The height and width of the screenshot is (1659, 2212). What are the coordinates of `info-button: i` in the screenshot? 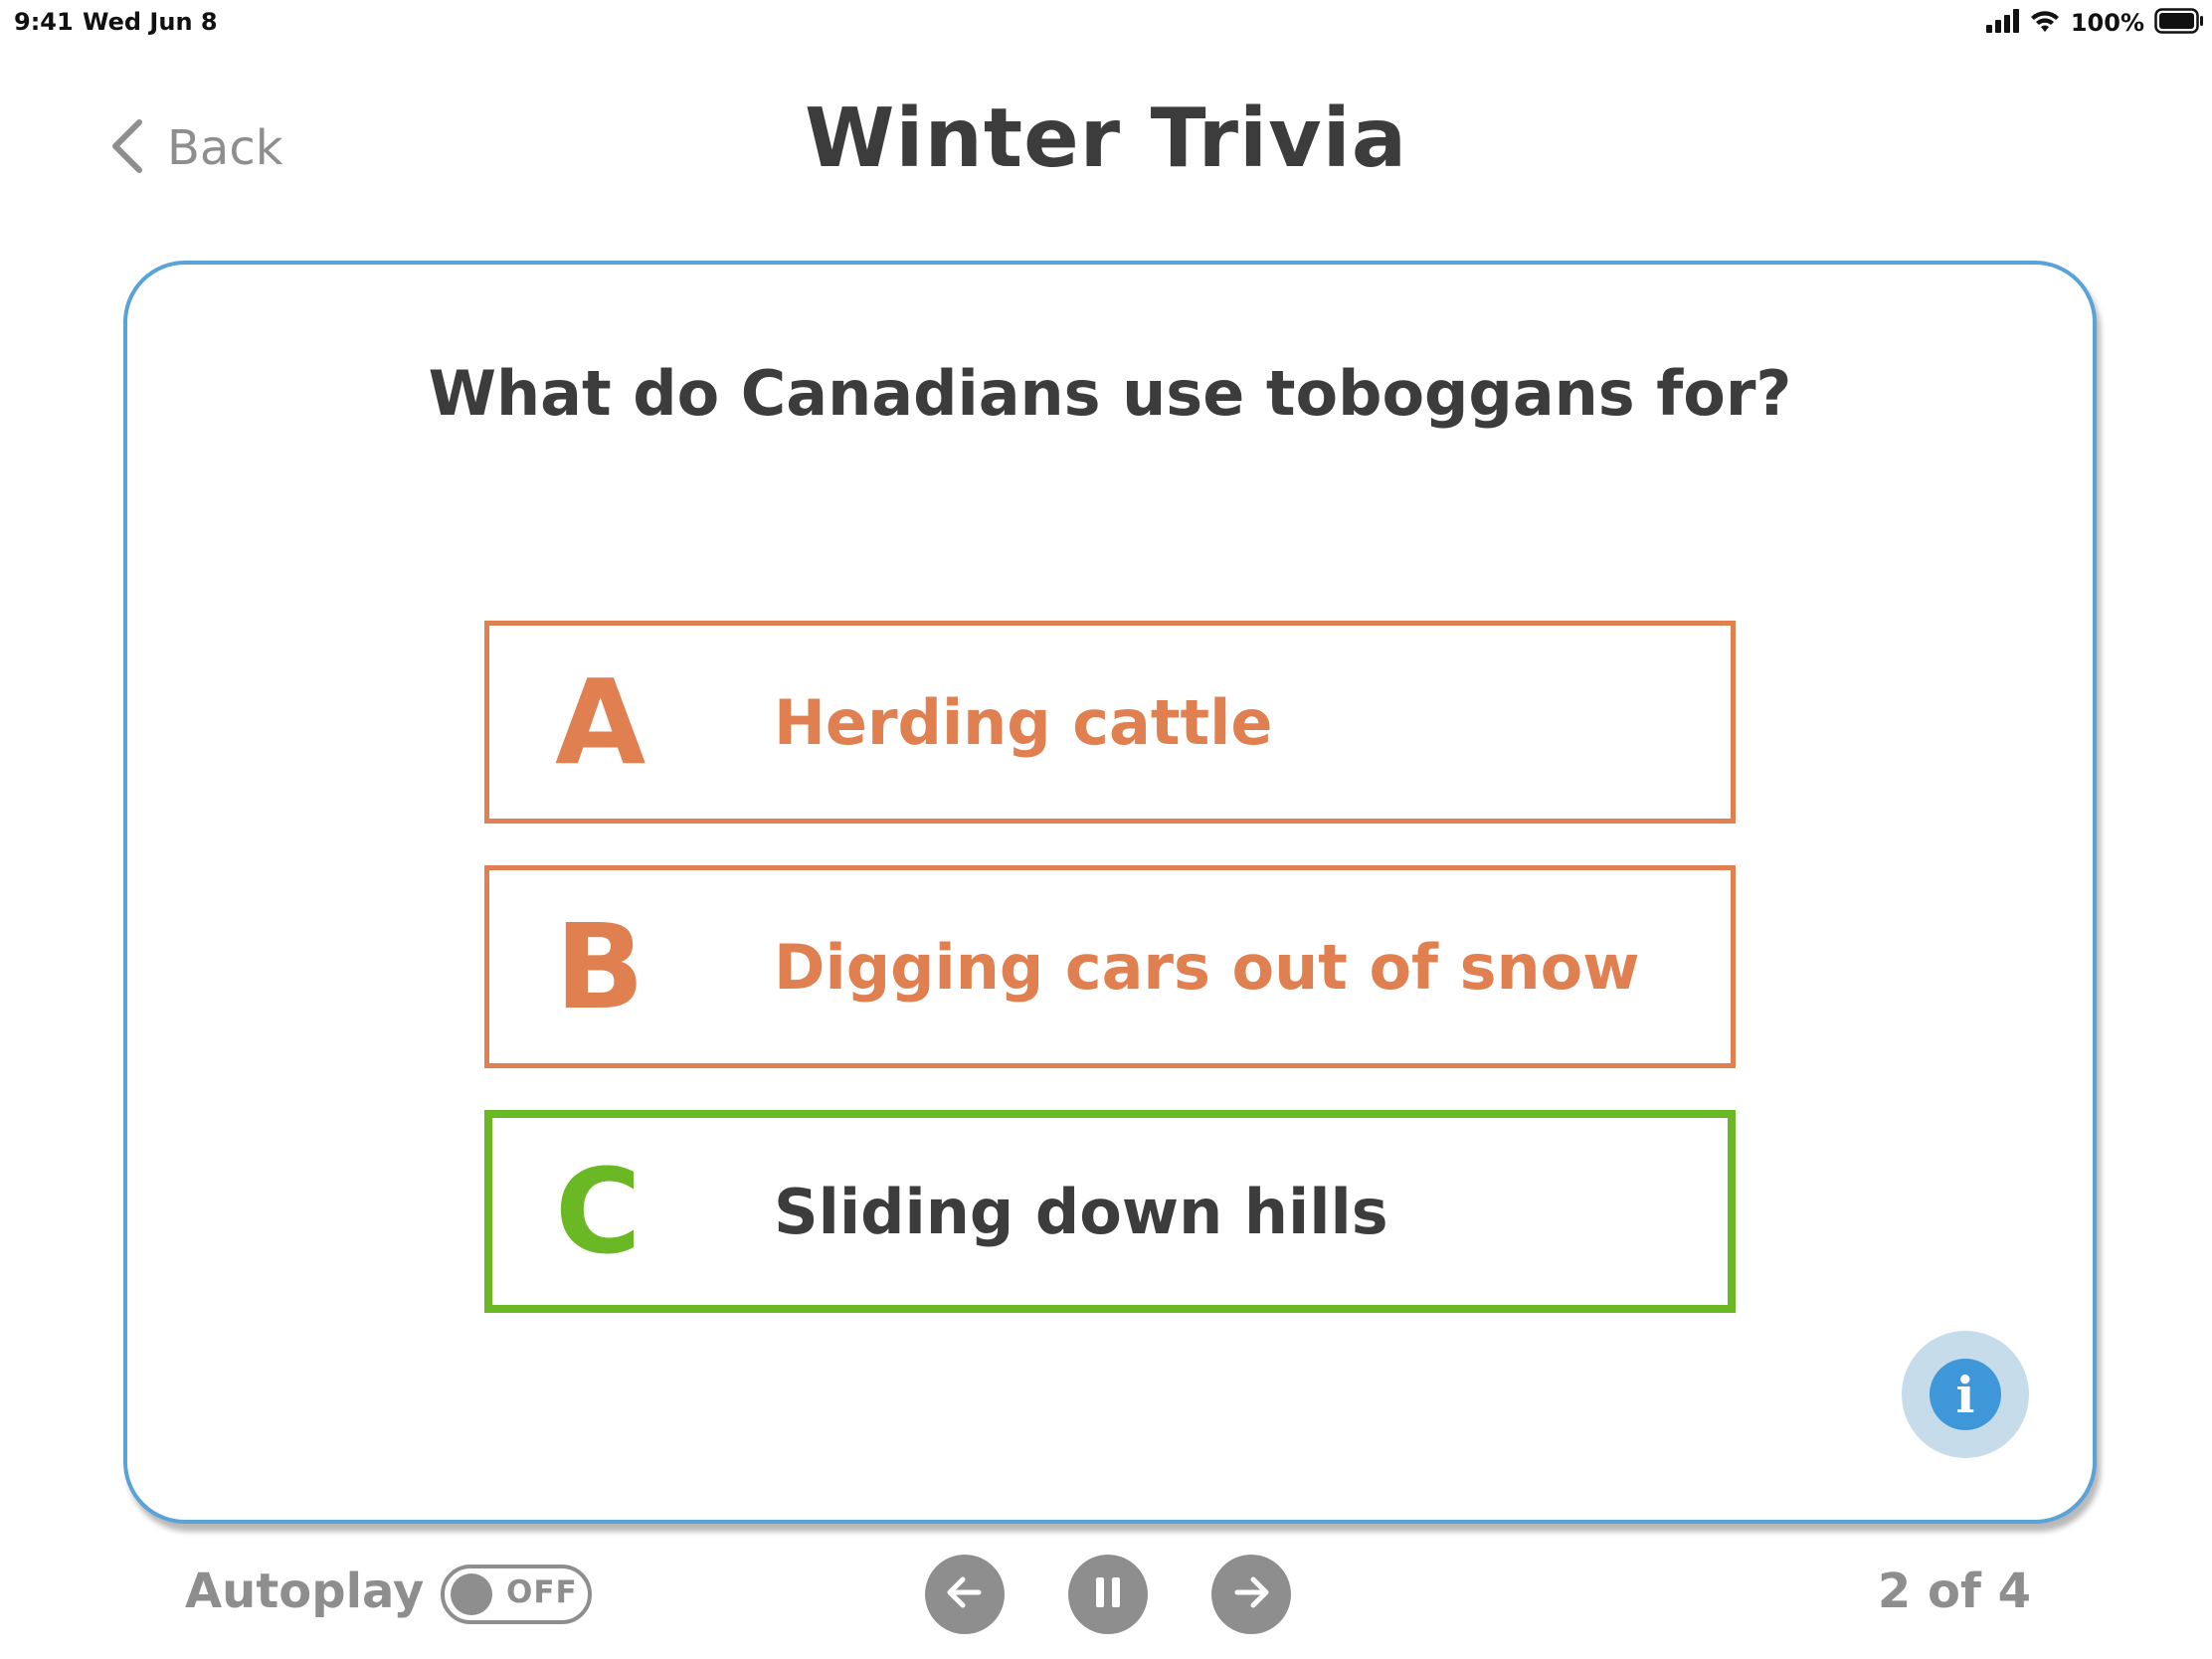 It's located at (1965, 1394).